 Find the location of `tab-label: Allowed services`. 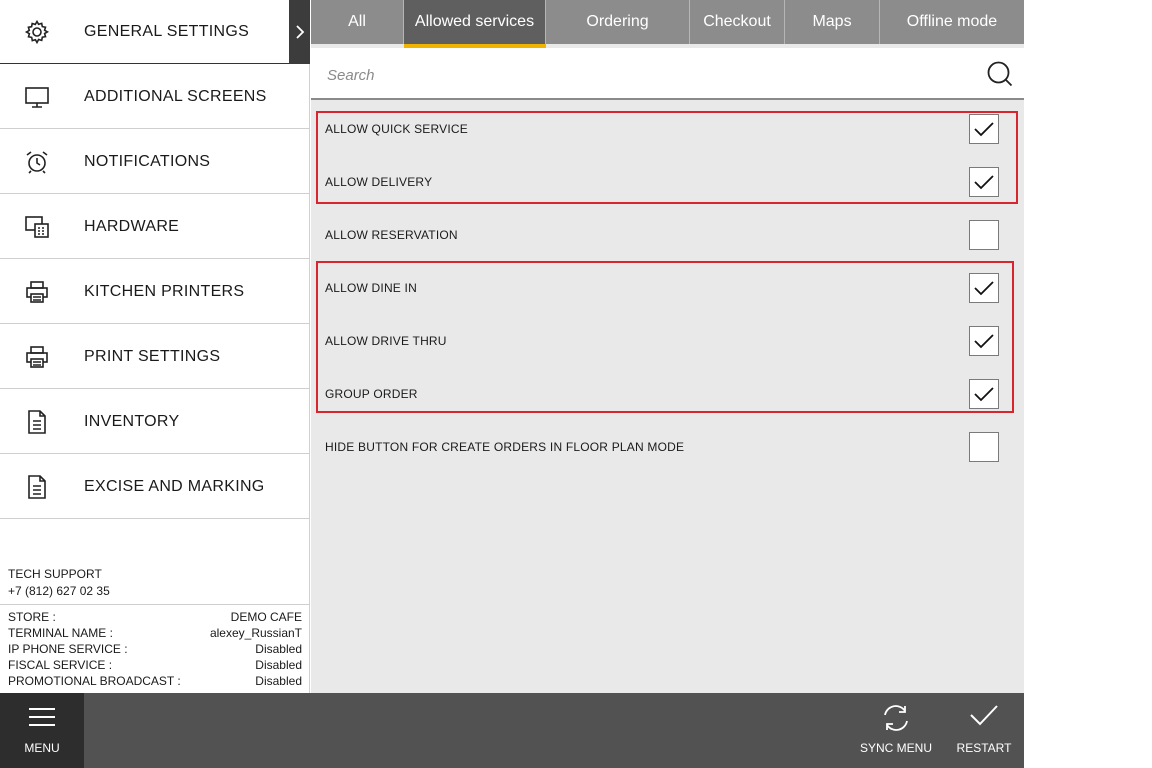

tab-label: Allowed services is located at coordinates (474, 21).